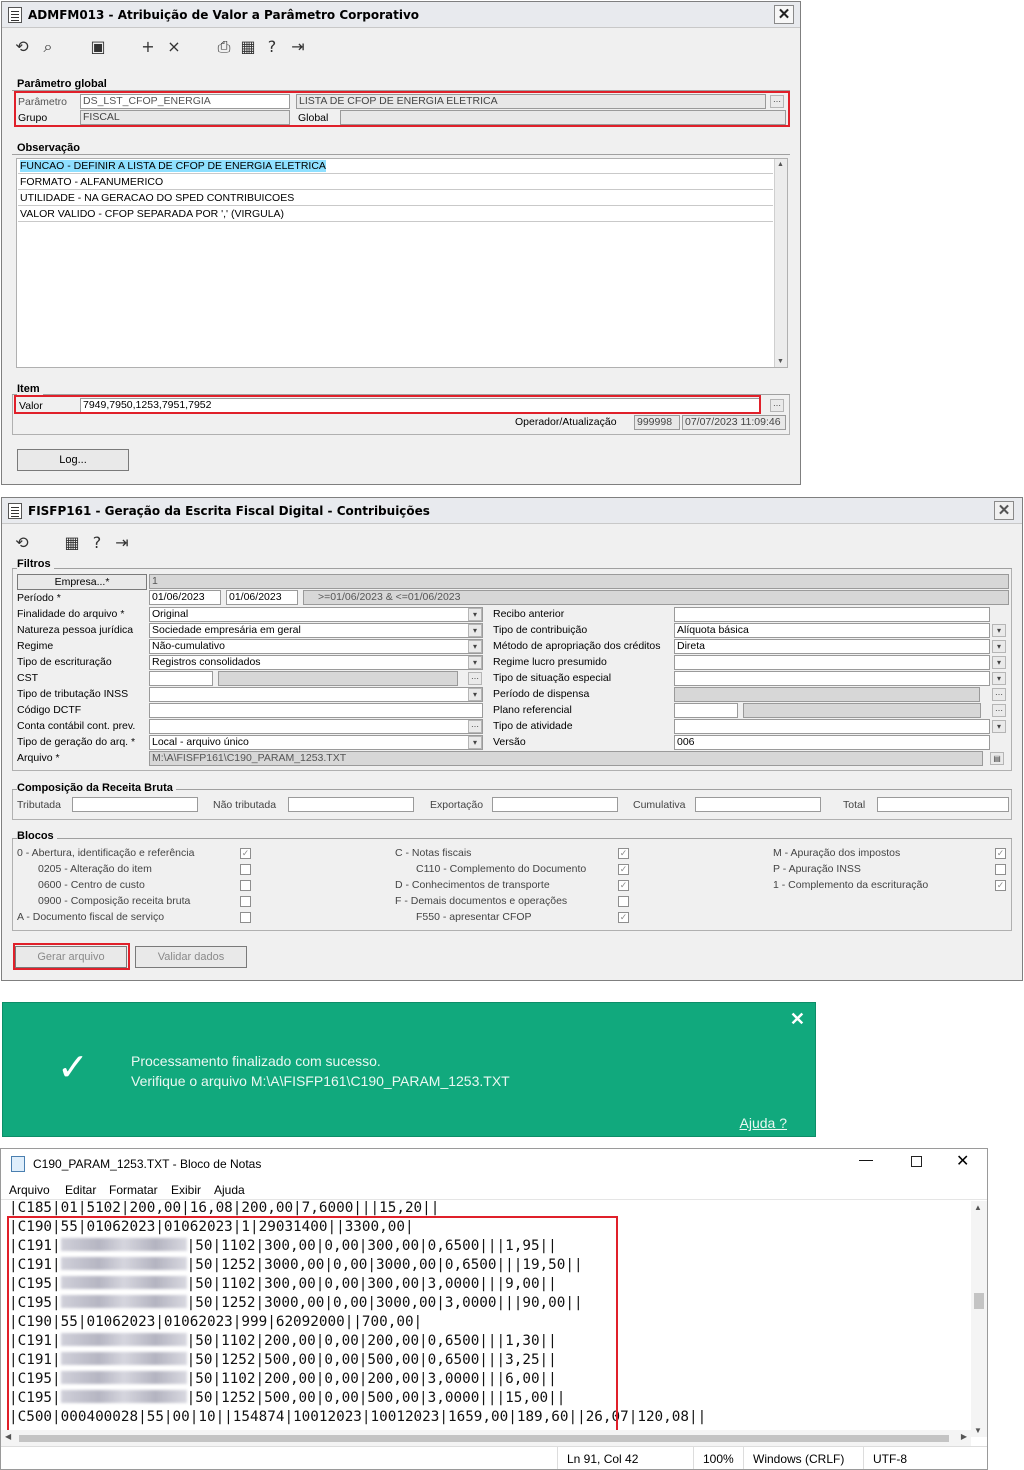  Describe the element at coordinates (797, 1019) in the screenshot. I see `toast-close-icon: ✕` at that location.